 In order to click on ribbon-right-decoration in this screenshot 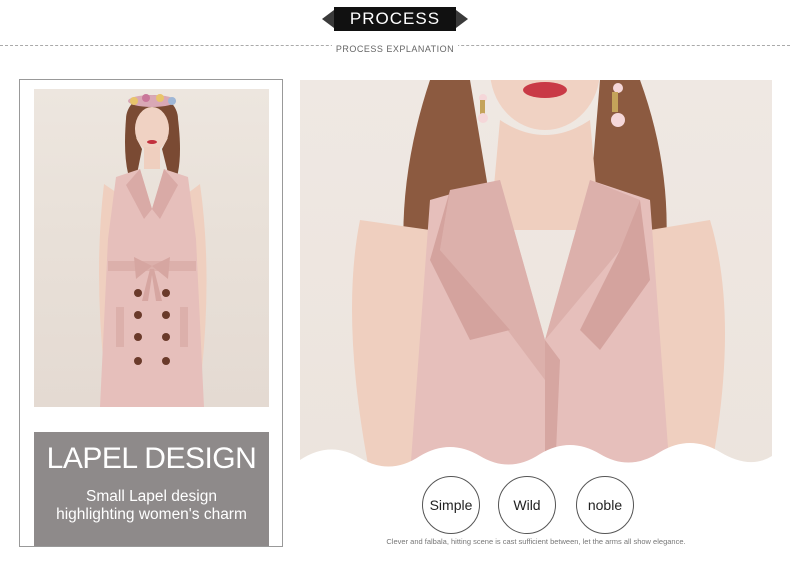, I will do `click(462, 19)`.